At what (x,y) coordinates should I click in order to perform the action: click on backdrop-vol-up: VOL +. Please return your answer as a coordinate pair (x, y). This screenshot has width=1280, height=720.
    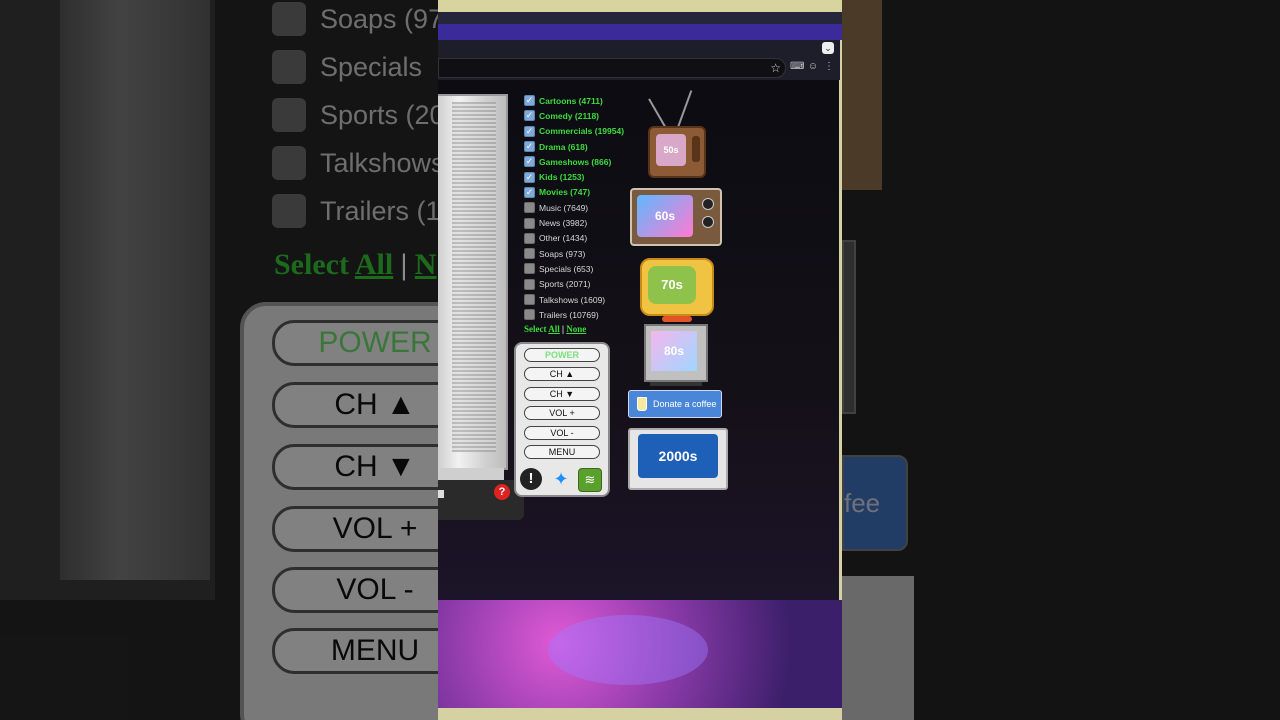
    Looking at the image, I should click on (355, 529).